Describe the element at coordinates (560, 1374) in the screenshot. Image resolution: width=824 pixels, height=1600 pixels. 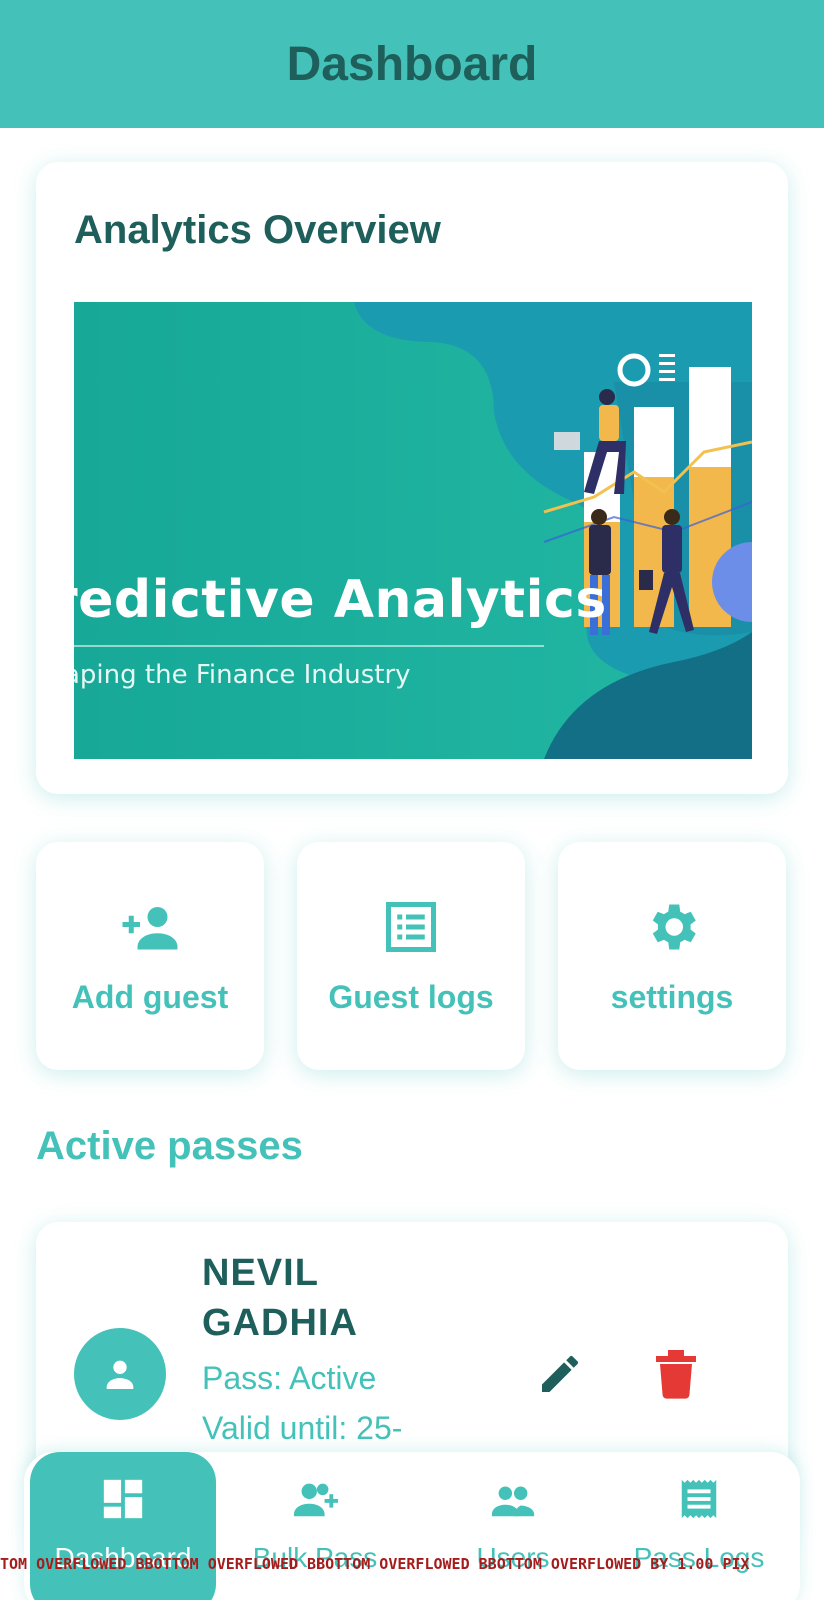
I see `edit-icon` at that location.